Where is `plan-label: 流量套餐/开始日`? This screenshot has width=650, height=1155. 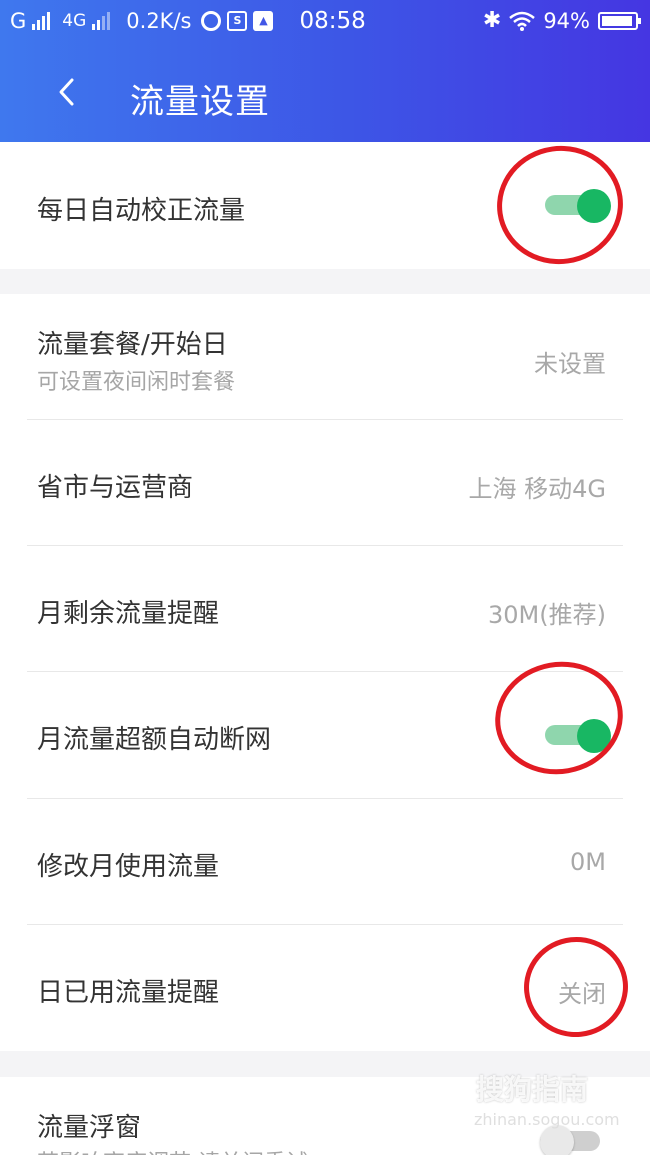
plan-label: 流量套餐/开始日 is located at coordinates (132, 345).